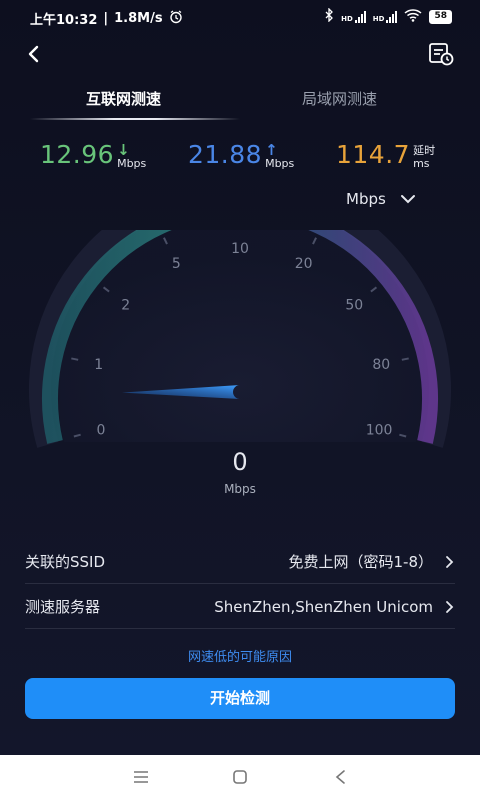  Describe the element at coordinates (64, 20) in the screenshot. I see `status-time: 上午10:32` at that location.